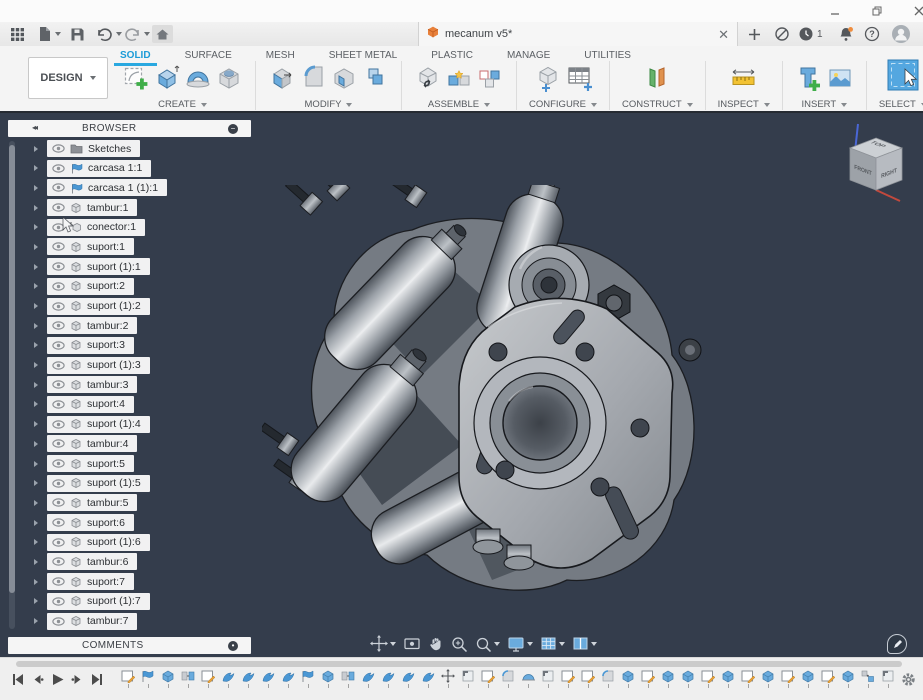  I want to click on new-component-icon, so click(428, 80).